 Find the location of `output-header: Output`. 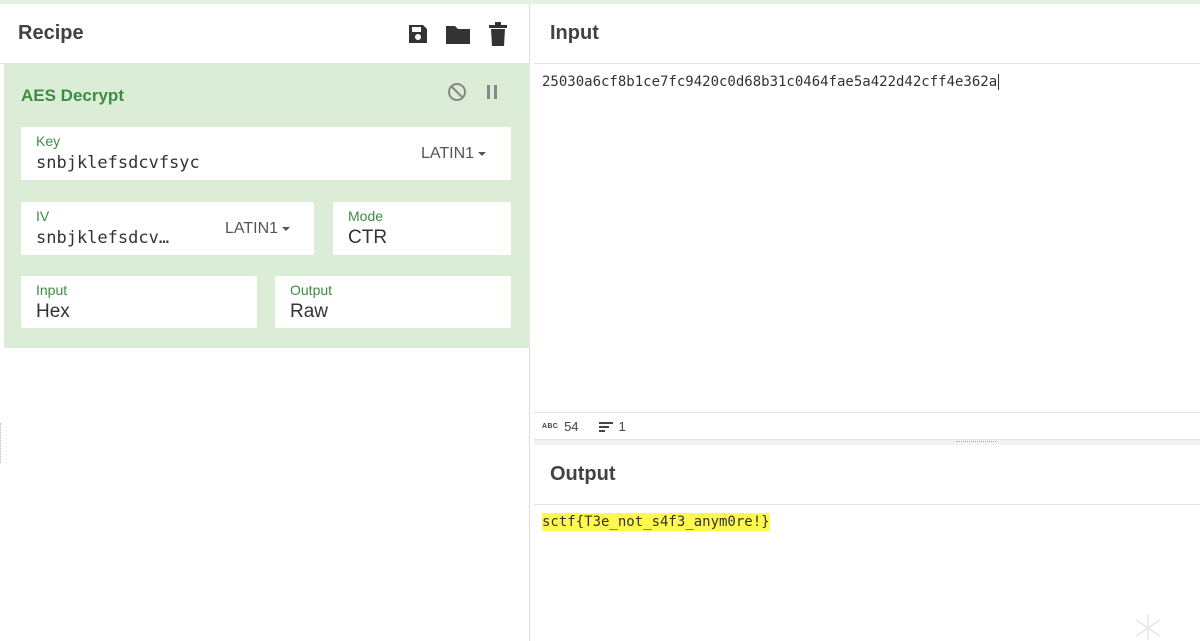

output-header: Output is located at coordinates (867, 475).